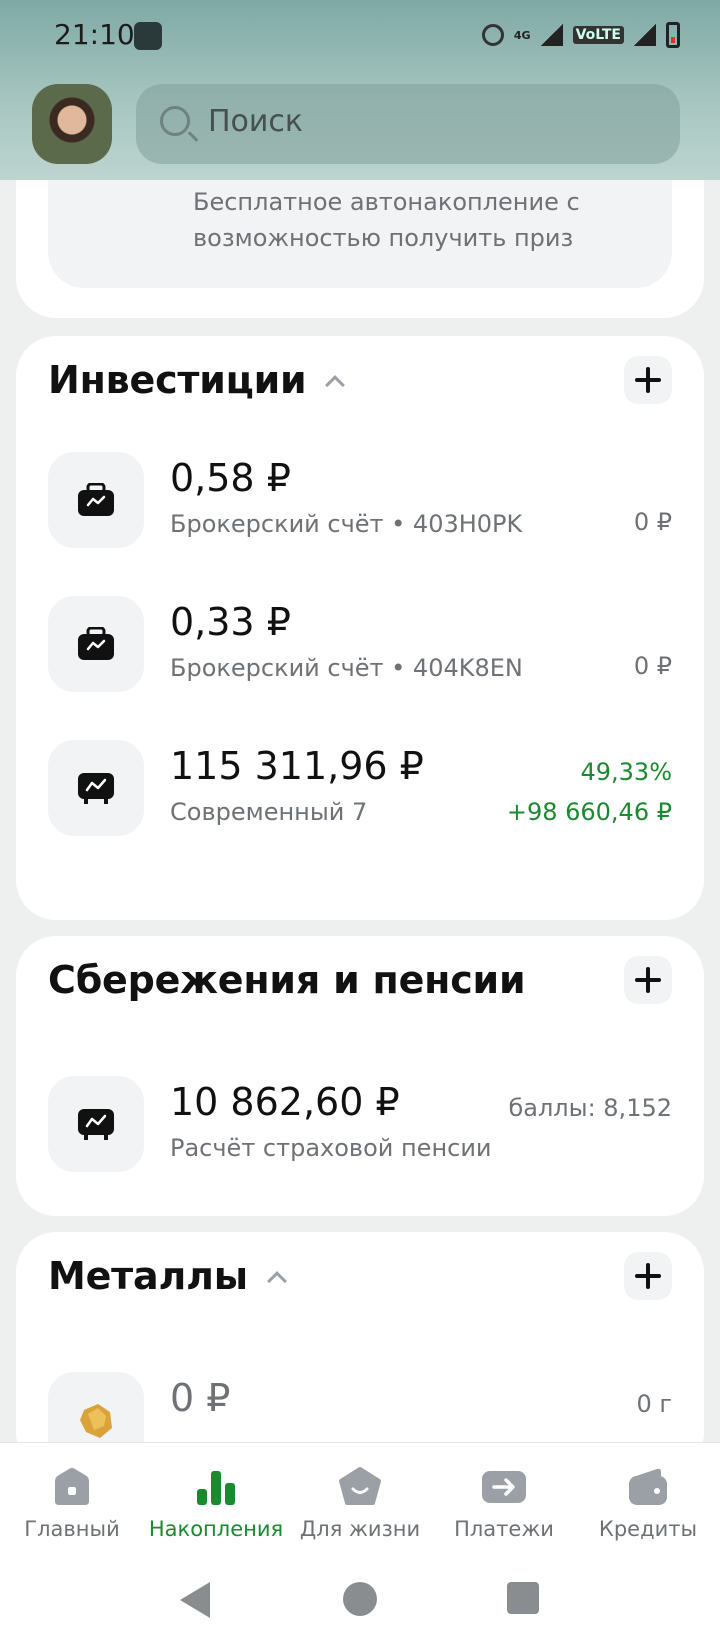  Describe the element at coordinates (360, 1337) in the screenshot. I see `metals-card: Металлы 0 ₽ 0 г` at that location.